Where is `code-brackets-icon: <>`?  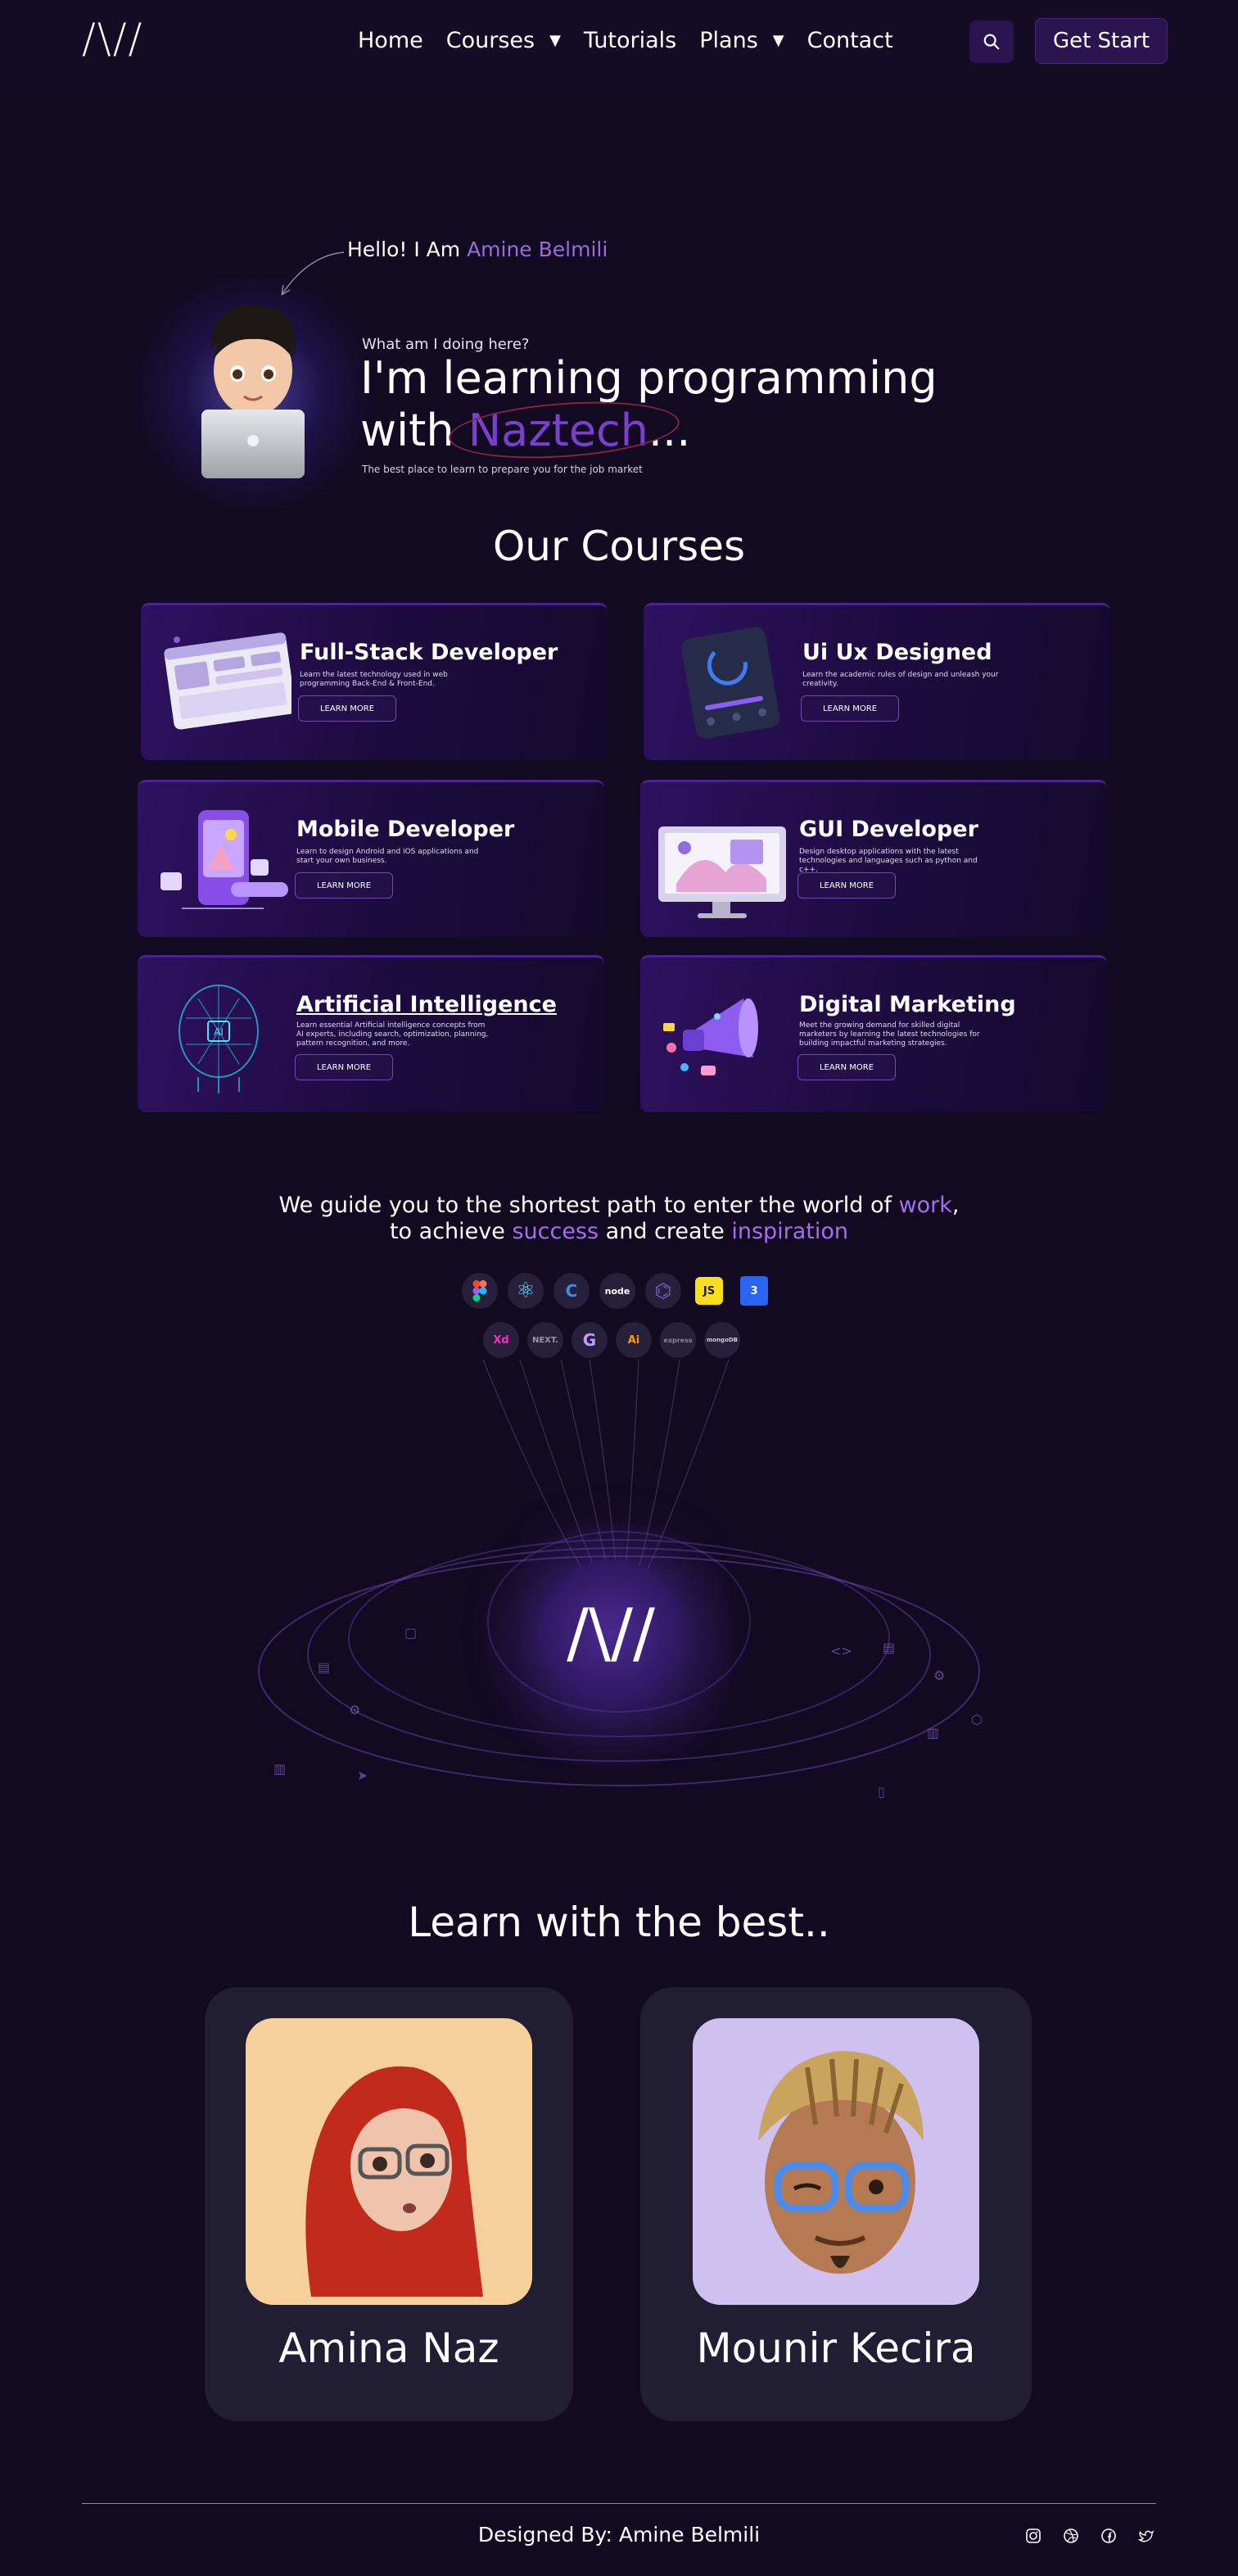 code-brackets-icon: <> is located at coordinates (841, 1651).